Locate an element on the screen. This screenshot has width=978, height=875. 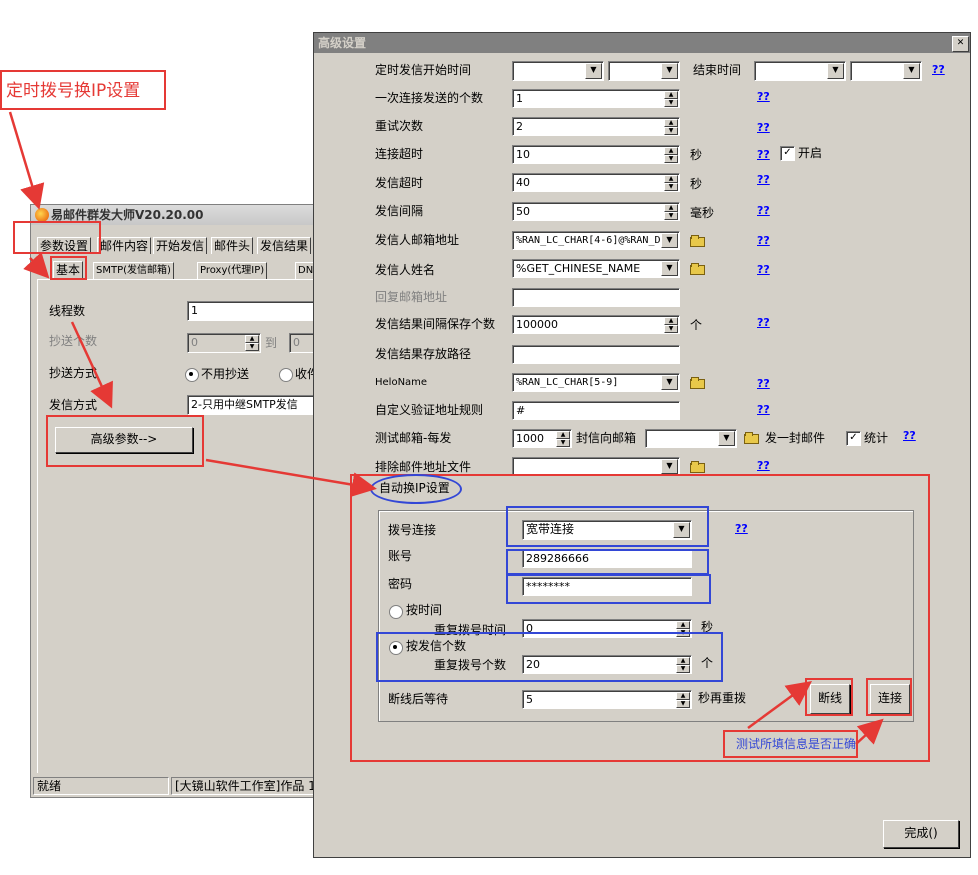
interval-input: 50 ▲ ▼ is located at coordinates (596, 211).